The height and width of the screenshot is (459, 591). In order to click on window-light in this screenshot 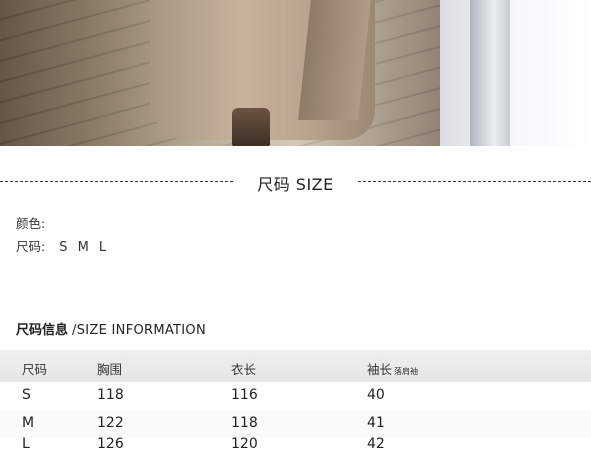, I will do `click(515, 73)`.